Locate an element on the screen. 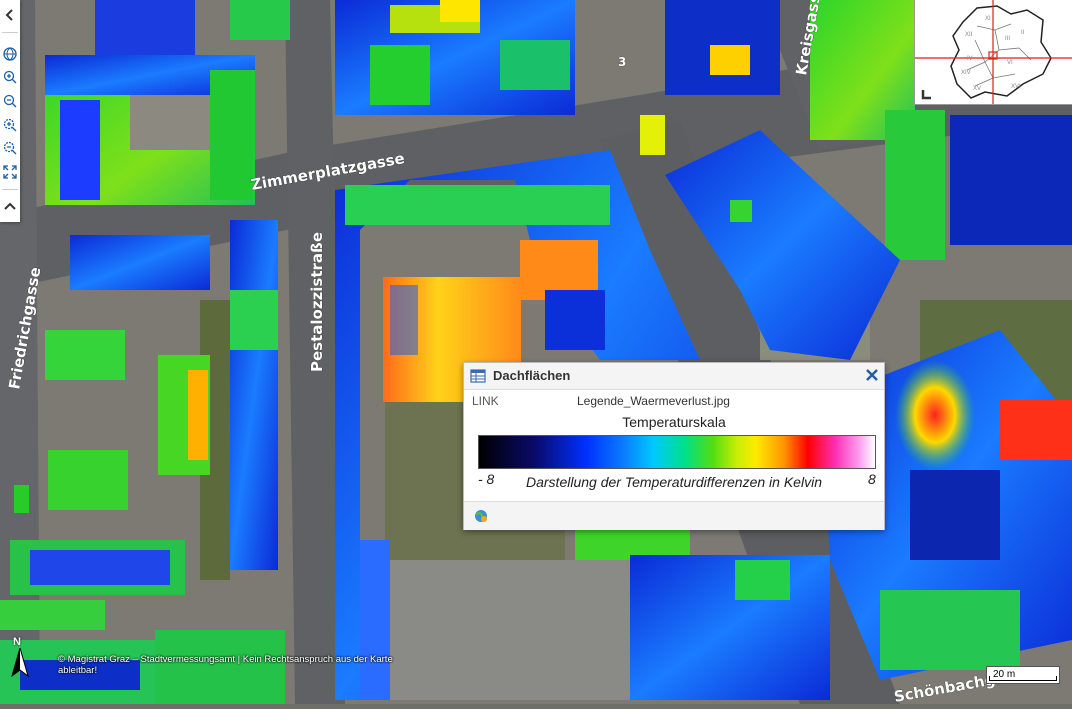  zoom-box-out-button is located at coordinates (10, 148).